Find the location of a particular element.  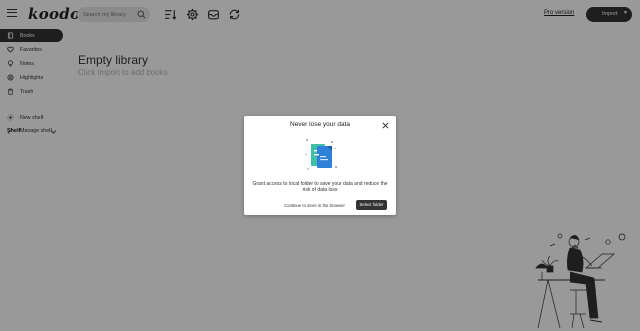

document-folder-icon is located at coordinates (320, 154).